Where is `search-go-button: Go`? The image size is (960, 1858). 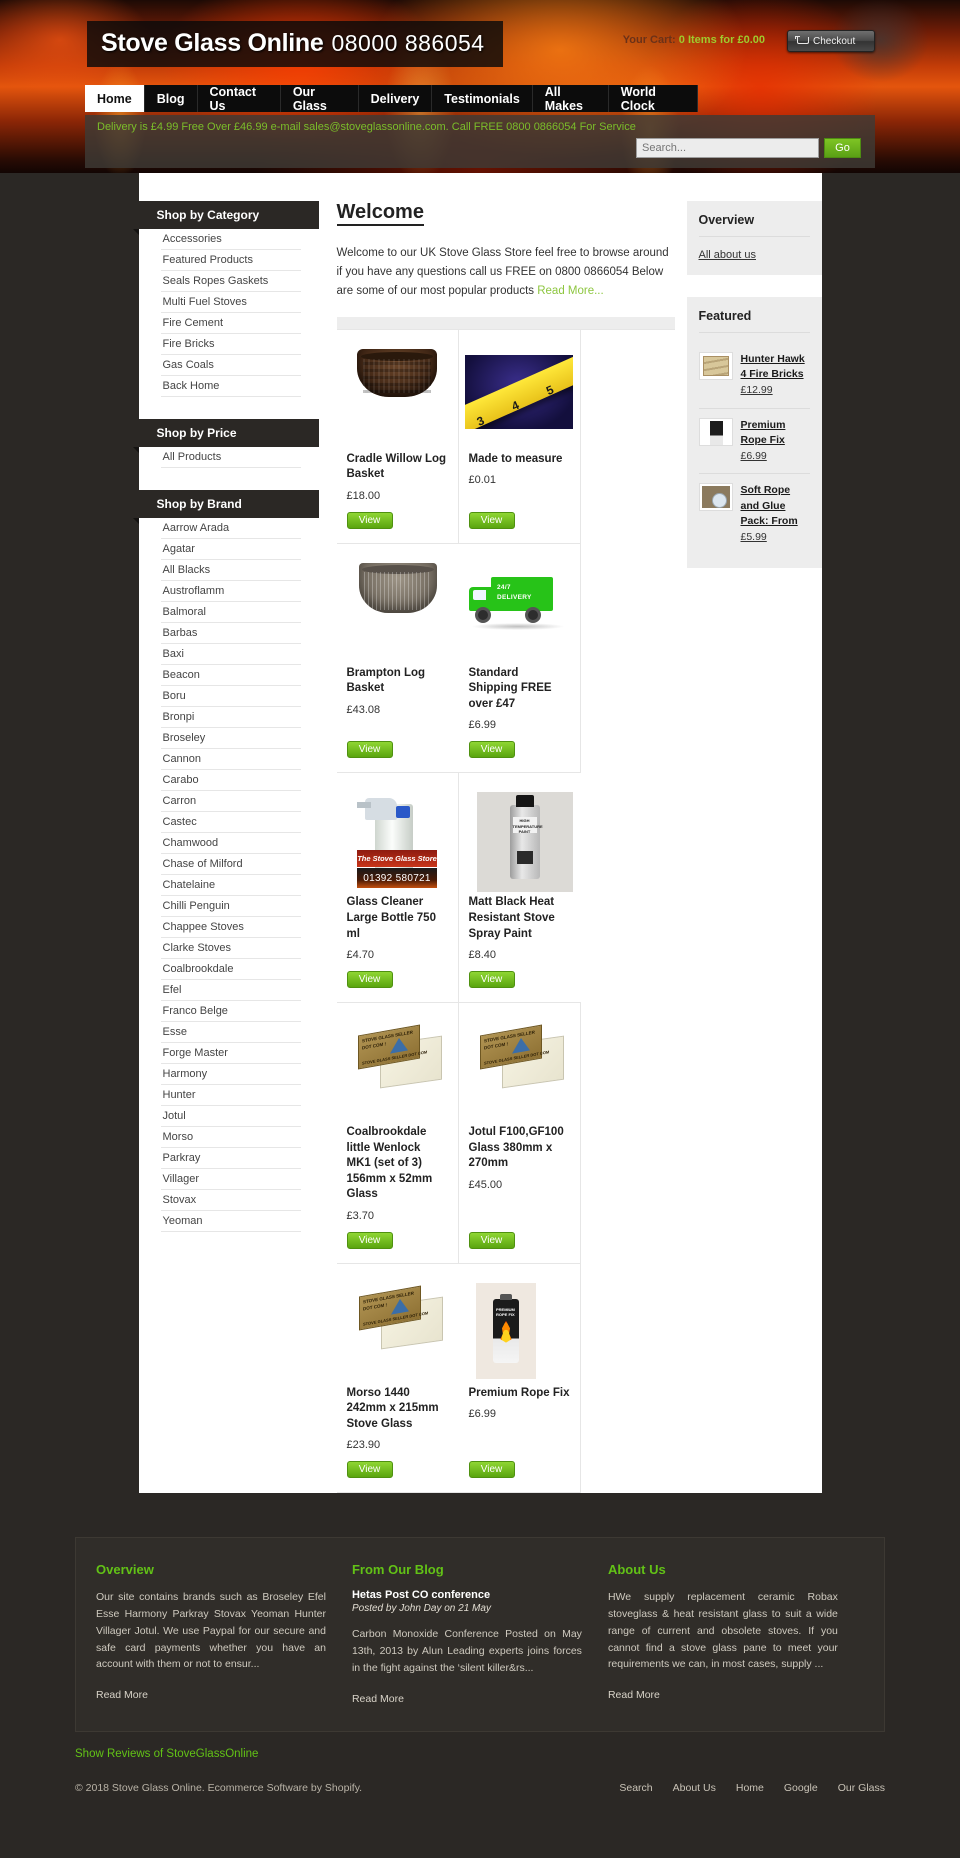
search-go-button: Go is located at coordinates (842, 148).